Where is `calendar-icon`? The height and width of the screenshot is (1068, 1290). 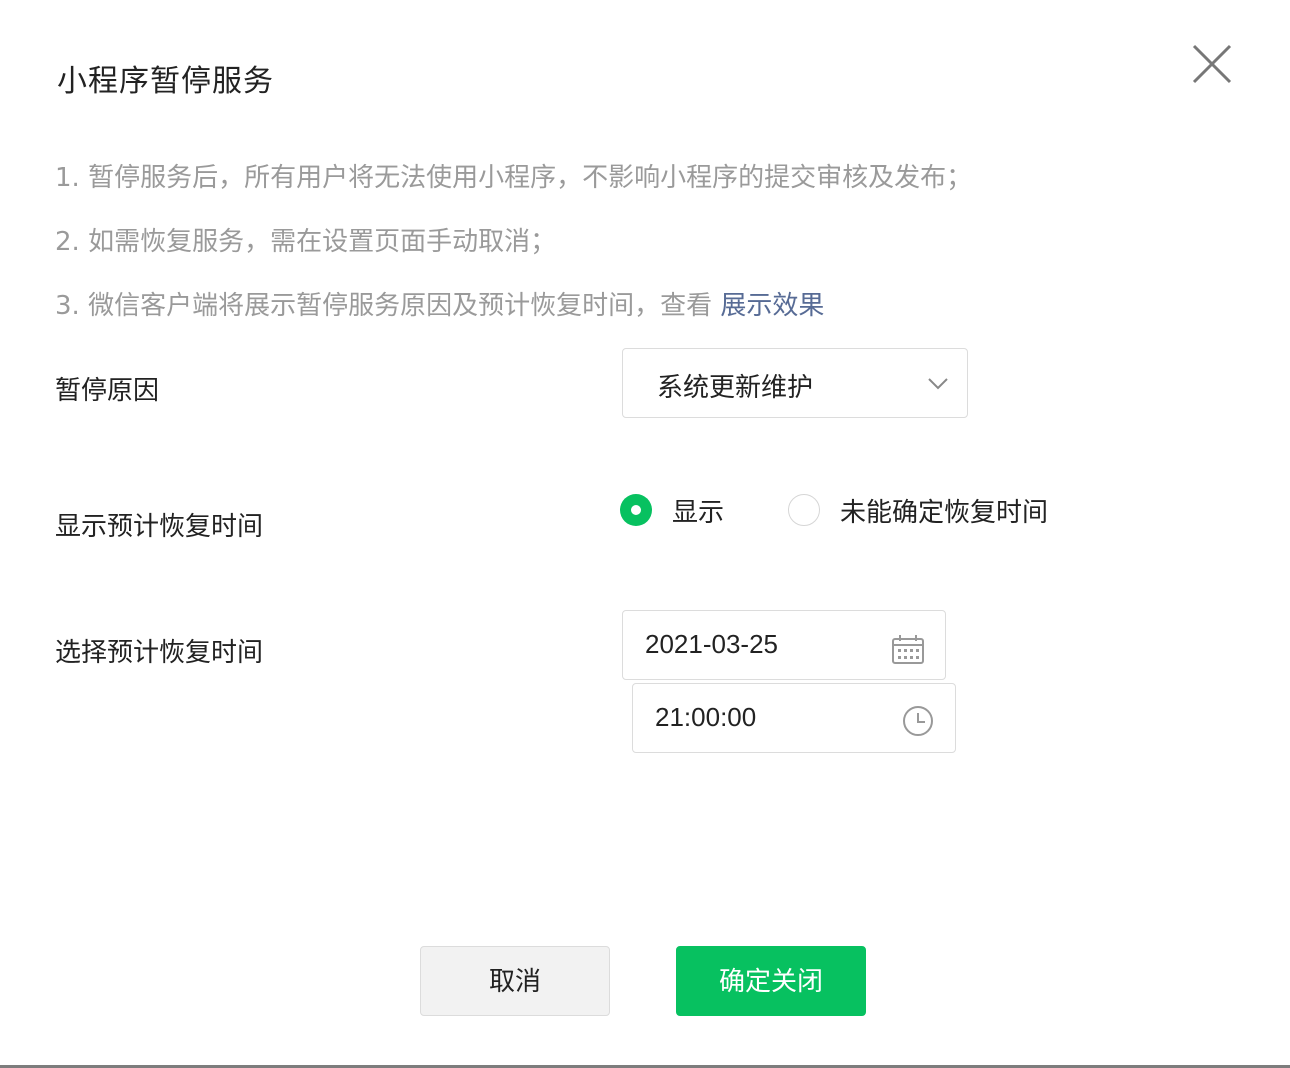 calendar-icon is located at coordinates (908, 649).